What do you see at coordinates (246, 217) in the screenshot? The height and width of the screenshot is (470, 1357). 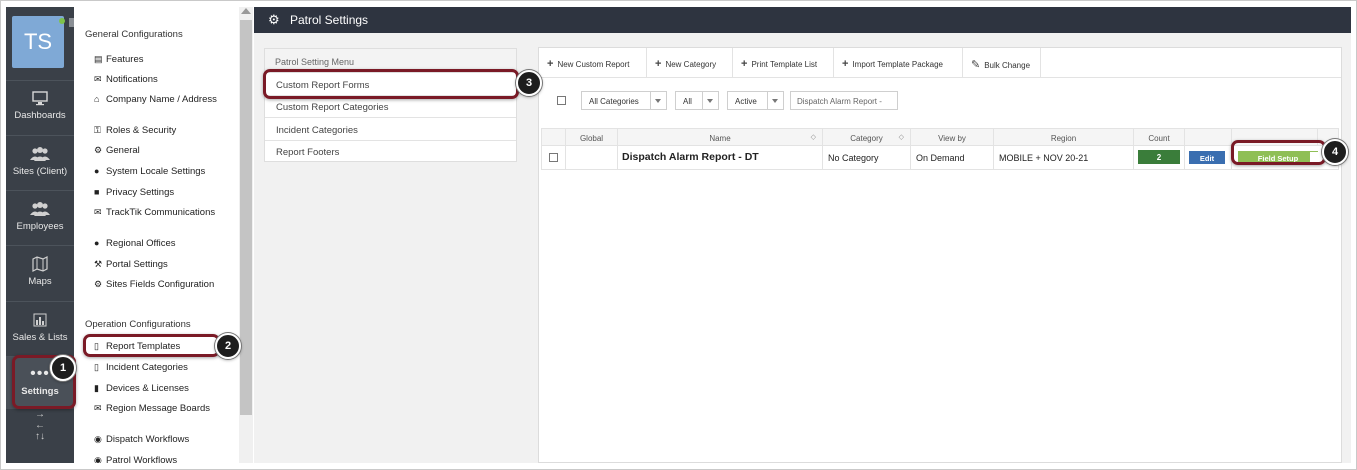 I see `scrollbar-thumb` at bounding box center [246, 217].